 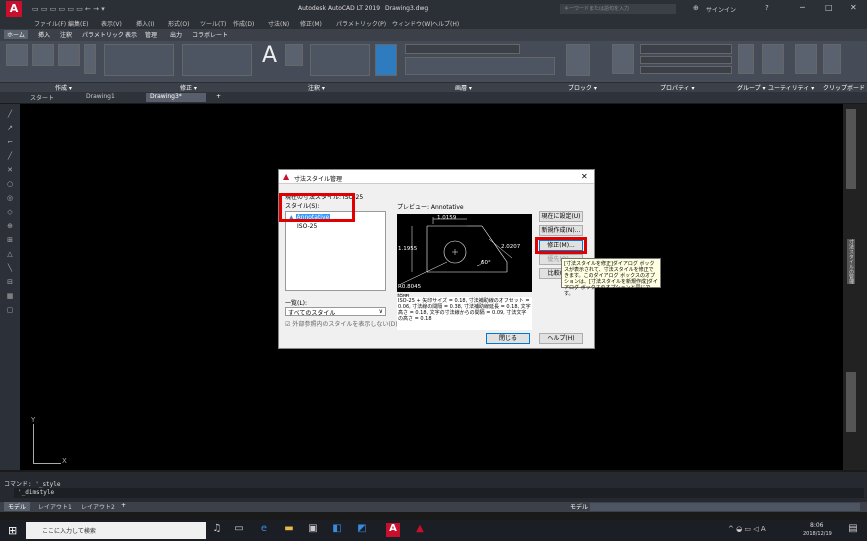 I want to click on line-tool-button, so click(x=17, y=55).